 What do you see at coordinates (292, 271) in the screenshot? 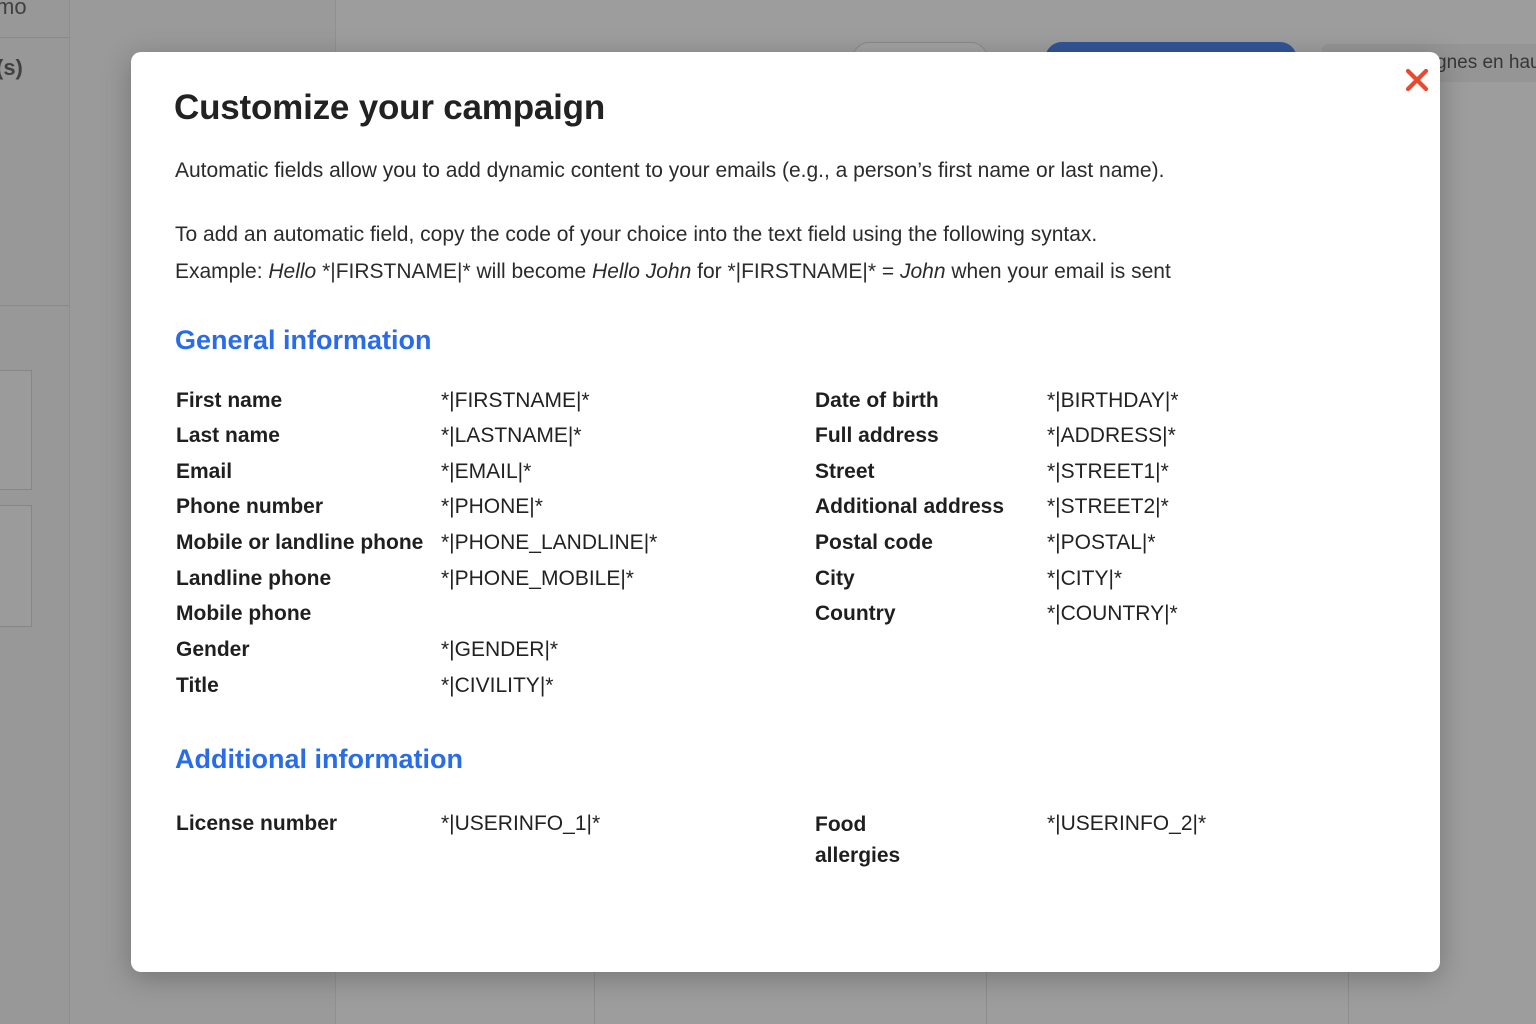
I see `example-hello: Hello` at bounding box center [292, 271].